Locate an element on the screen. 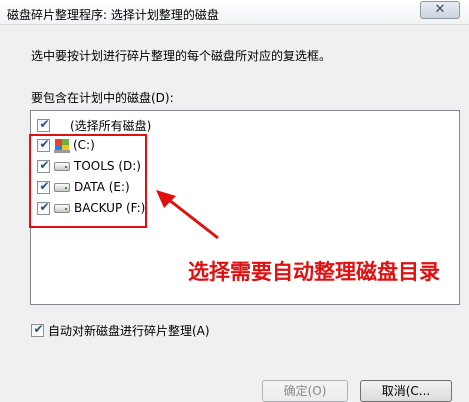 The image size is (469, 402). window-title: 磁盘碎片整理程序: 选择计划整理的磁盘 is located at coordinates (113, 15).